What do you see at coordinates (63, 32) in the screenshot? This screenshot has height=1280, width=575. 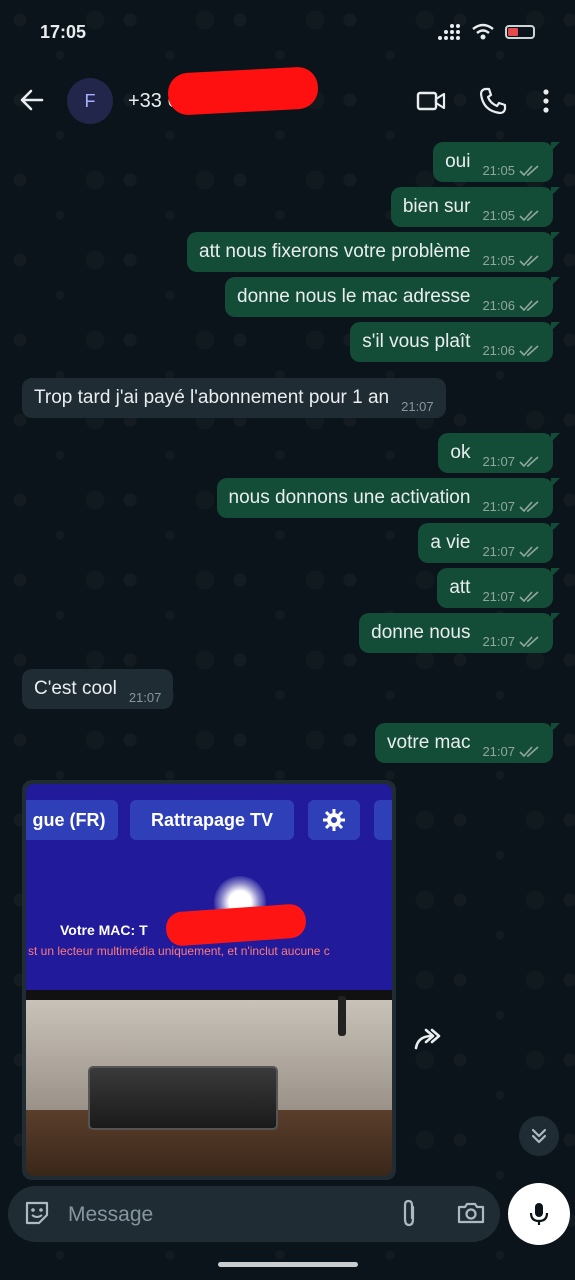 I see `status-time: 17:05` at bounding box center [63, 32].